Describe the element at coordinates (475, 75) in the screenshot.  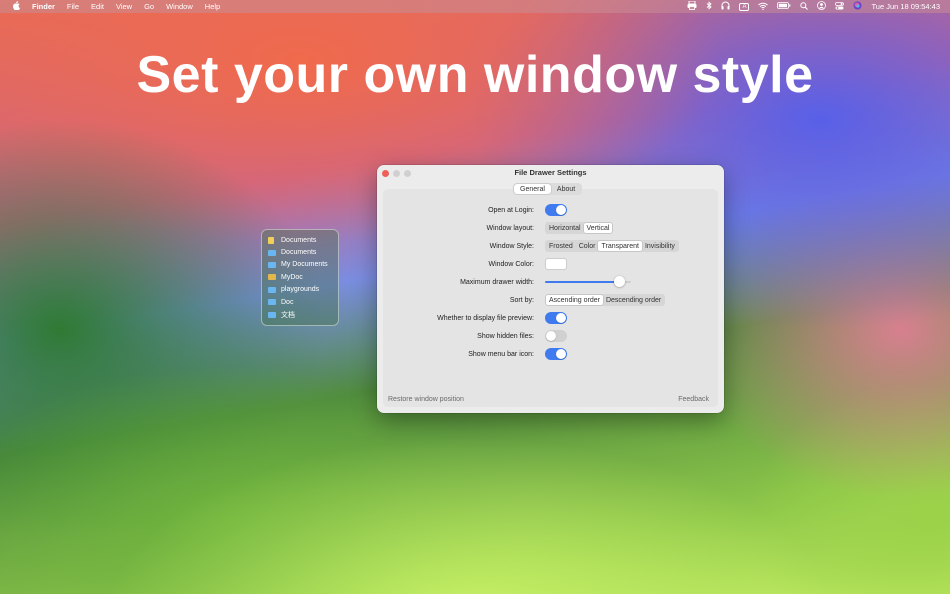
I see `promo-headline: Set your own window style` at that location.